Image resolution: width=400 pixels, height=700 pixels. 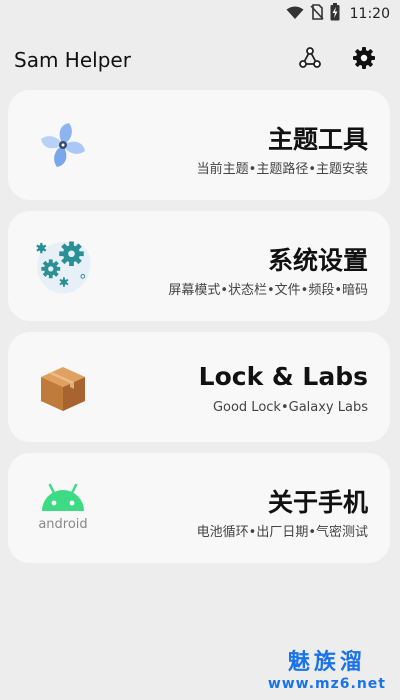 What do you see at coordinates (326, 684) in the screenshot?
I see `watermark-url: www.mz6.net` at bounding box center [326, 684].